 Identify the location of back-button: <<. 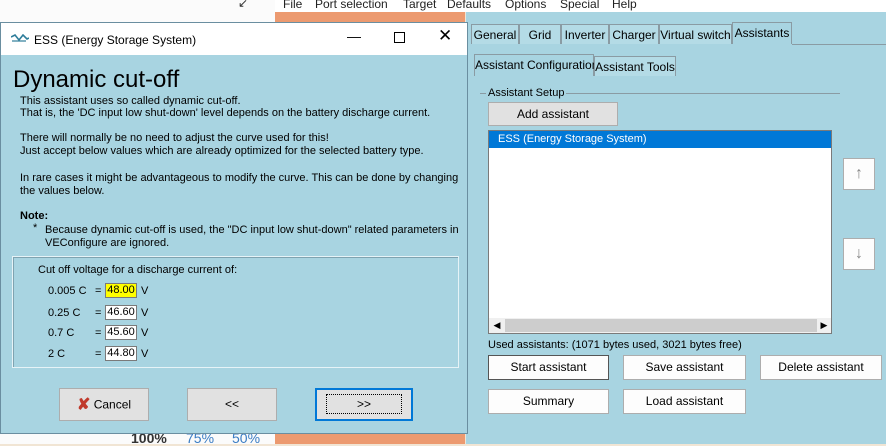
(232, 404).